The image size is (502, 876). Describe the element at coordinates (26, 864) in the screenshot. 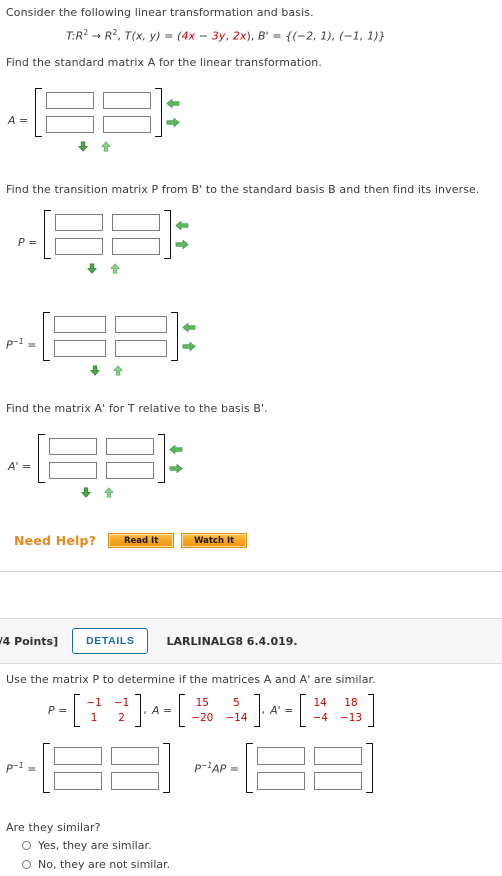

I see `radio-no-similar` at that location.